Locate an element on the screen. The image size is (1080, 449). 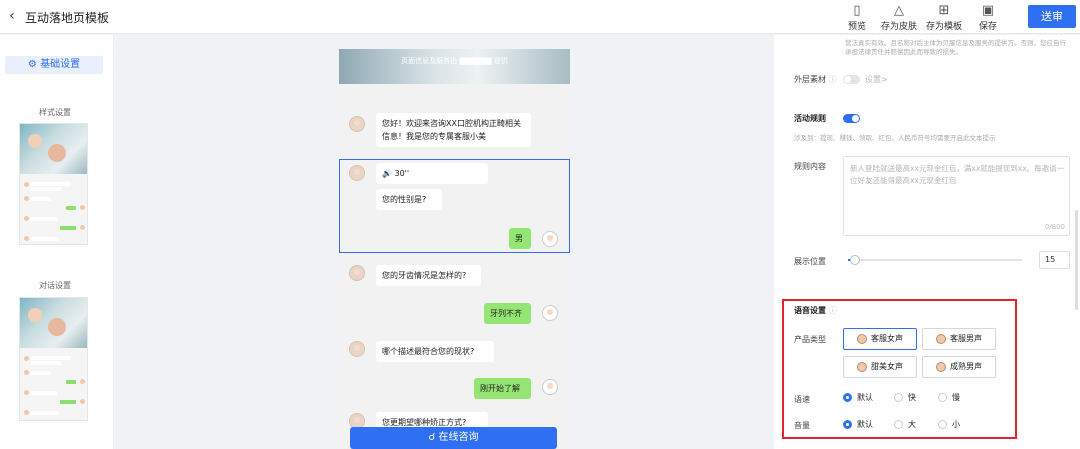
dialog-settings-label: 对话设置 is located at coordinates (55, 285).